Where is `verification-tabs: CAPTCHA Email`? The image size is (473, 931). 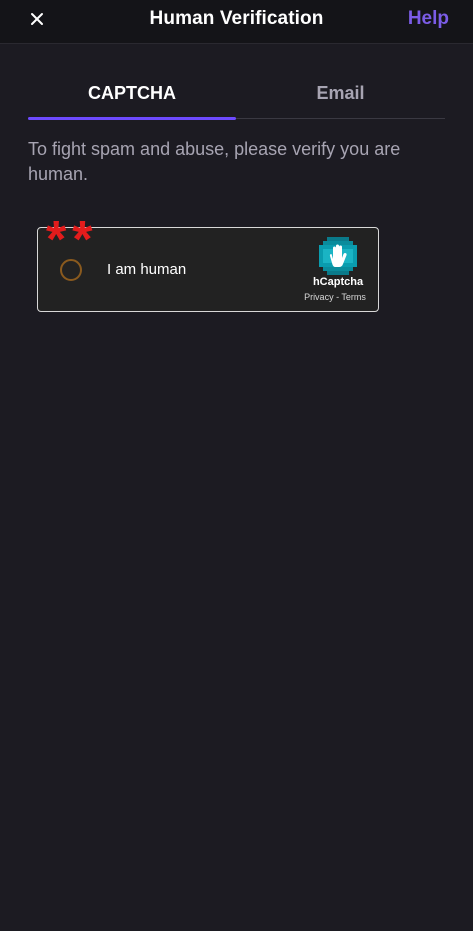
verification-tabs: CAPTCHA Email is located at coordinates (236, 97).